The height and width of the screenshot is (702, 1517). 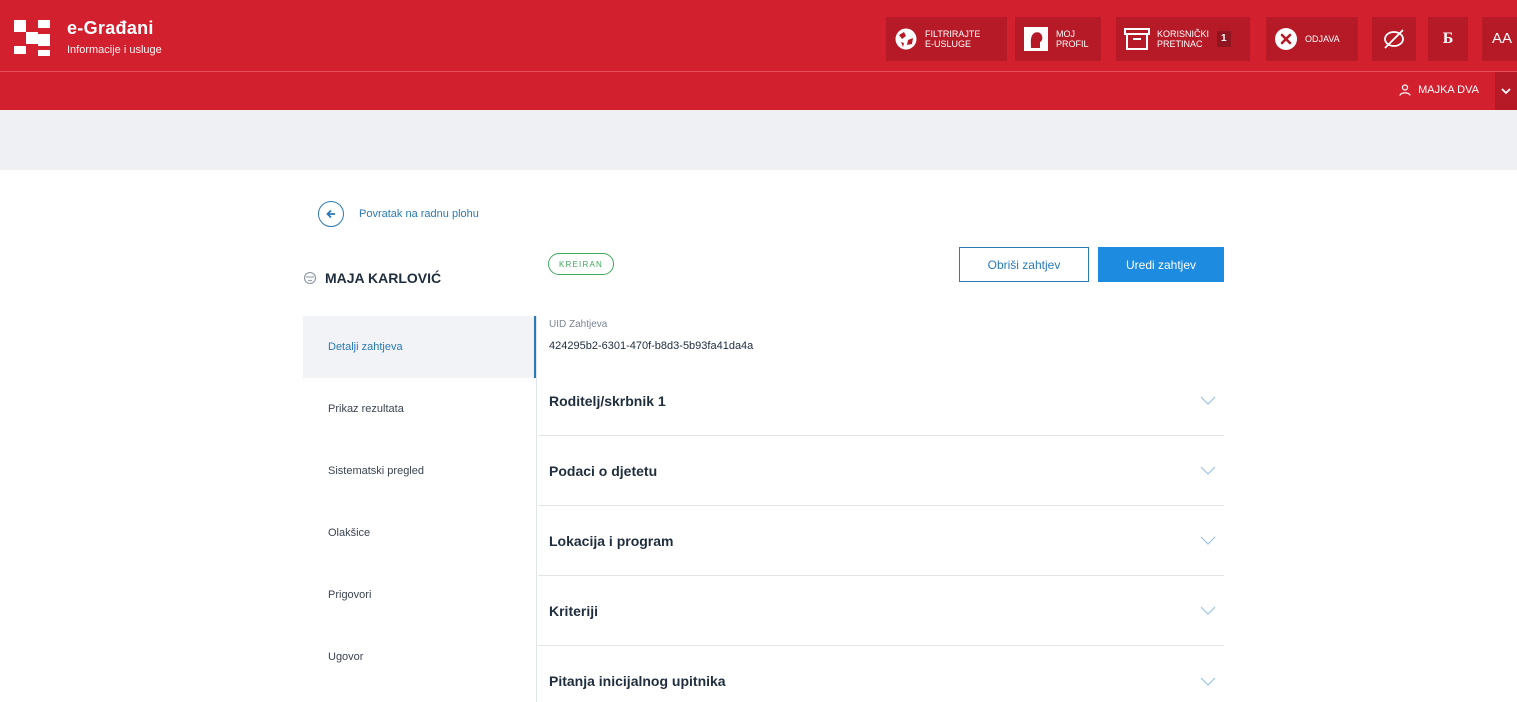 What do you see at coordinates (603, 470) in the screenshot?
I see `accordion-title: Podaci o djetetu` at bounding box center [603, 470].